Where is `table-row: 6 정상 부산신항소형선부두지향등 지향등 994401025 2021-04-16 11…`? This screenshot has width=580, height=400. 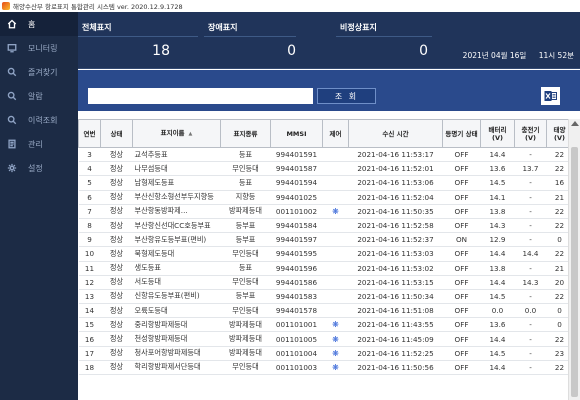 table-row: 6 정상 부산신항소형선부두지향등 지향등 994401025 2021-04-16 11… is located at coordinates (323, 197).